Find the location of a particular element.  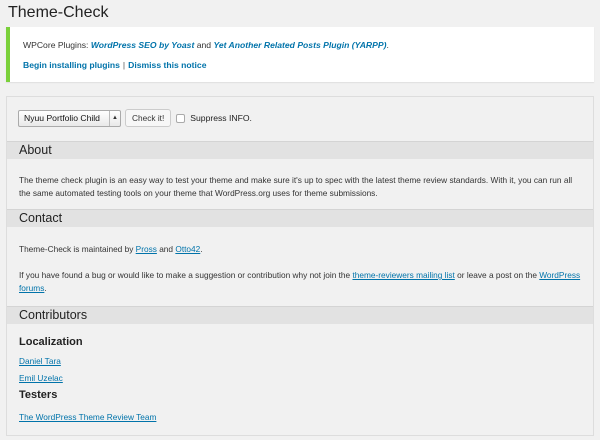

maintainer-link-otto42: Otto42 is located at coordinates (187, 249).